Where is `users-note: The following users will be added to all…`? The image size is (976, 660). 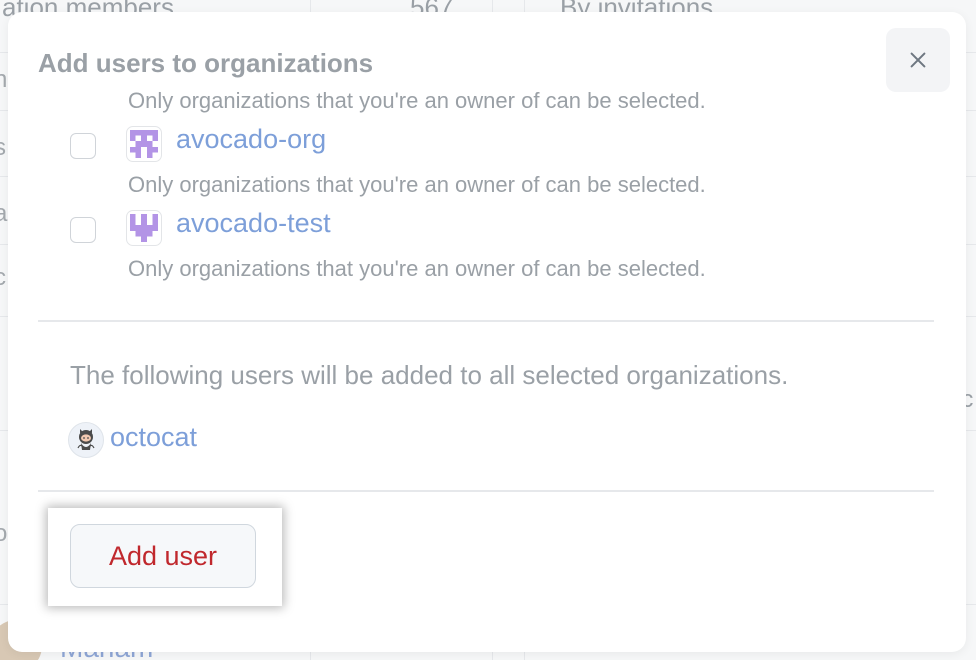 users-note: The following users will be added to all… is located at coordinates (429, 375).